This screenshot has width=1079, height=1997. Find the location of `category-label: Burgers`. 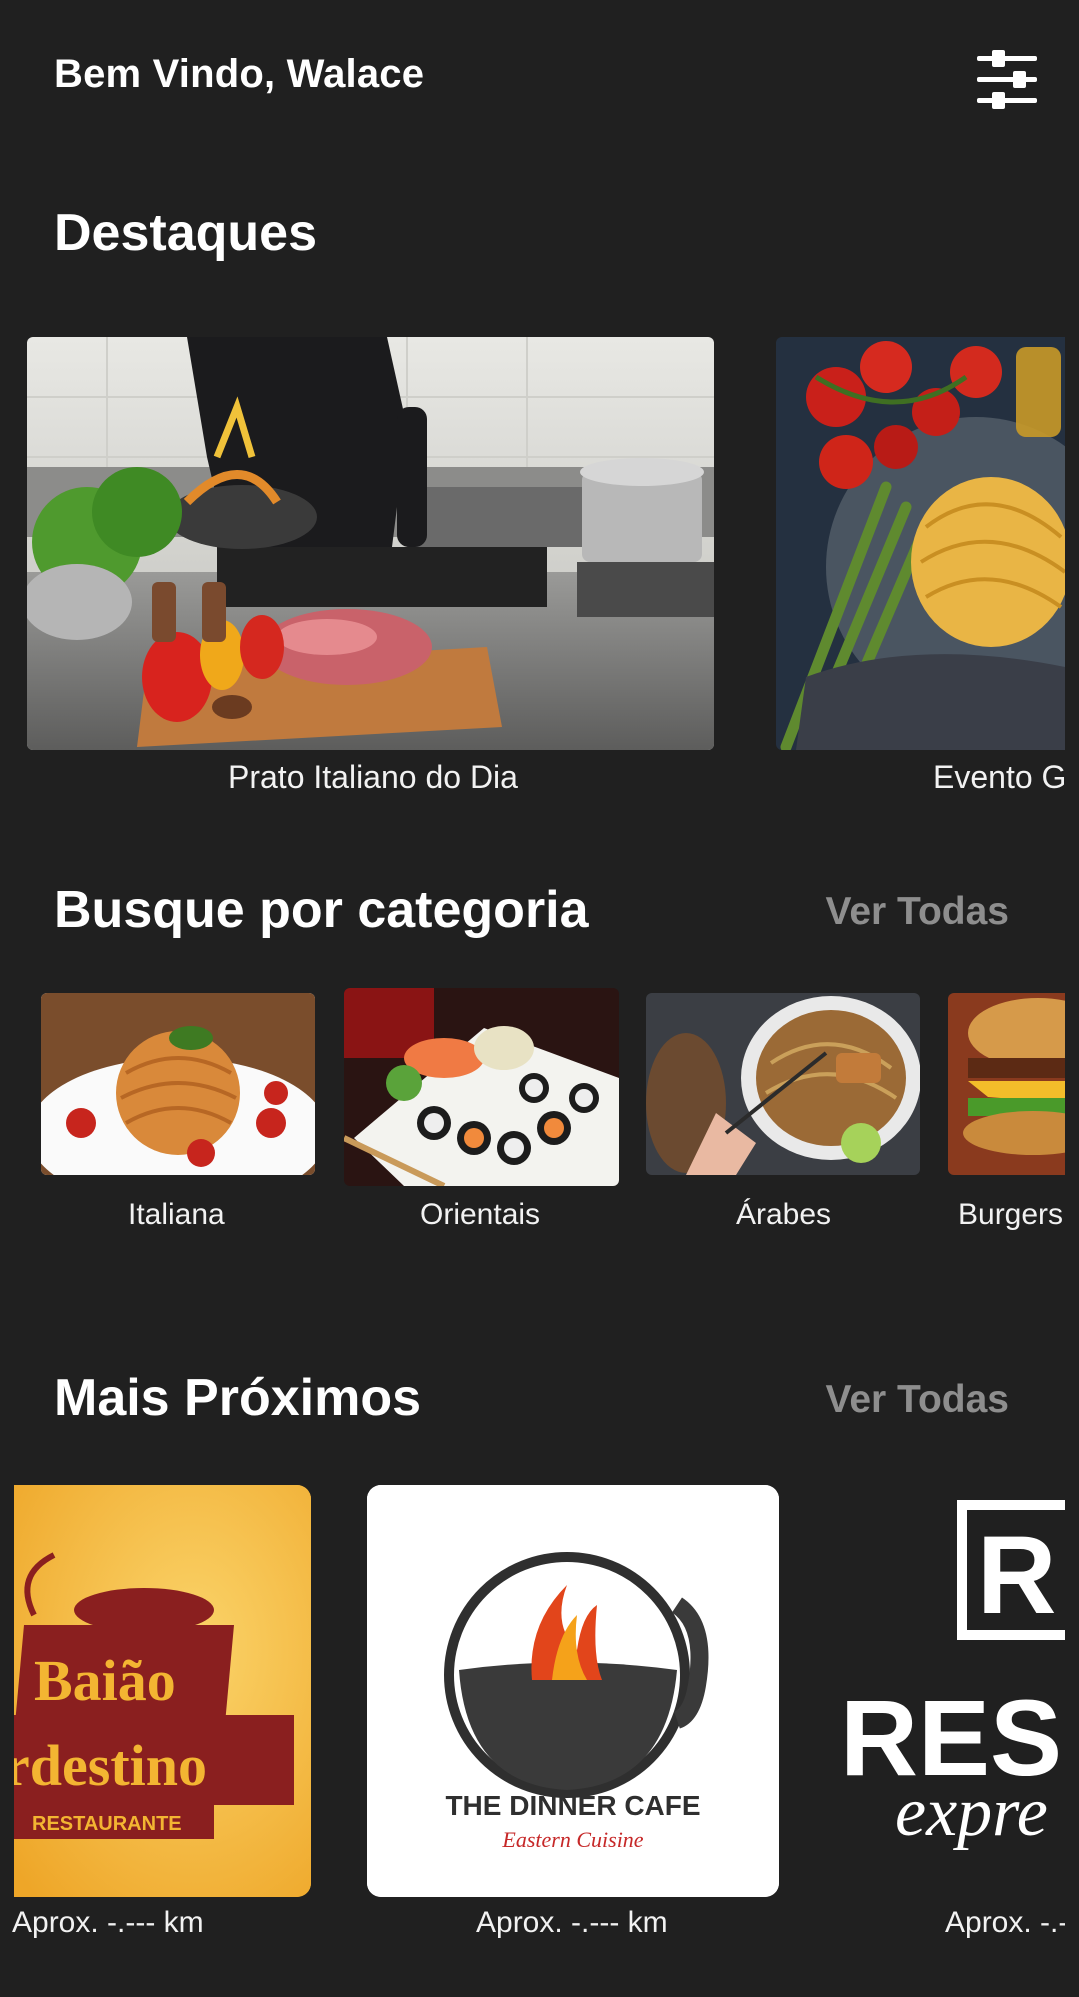

category-label: Burgers is located at coordinates (1011, 1214).